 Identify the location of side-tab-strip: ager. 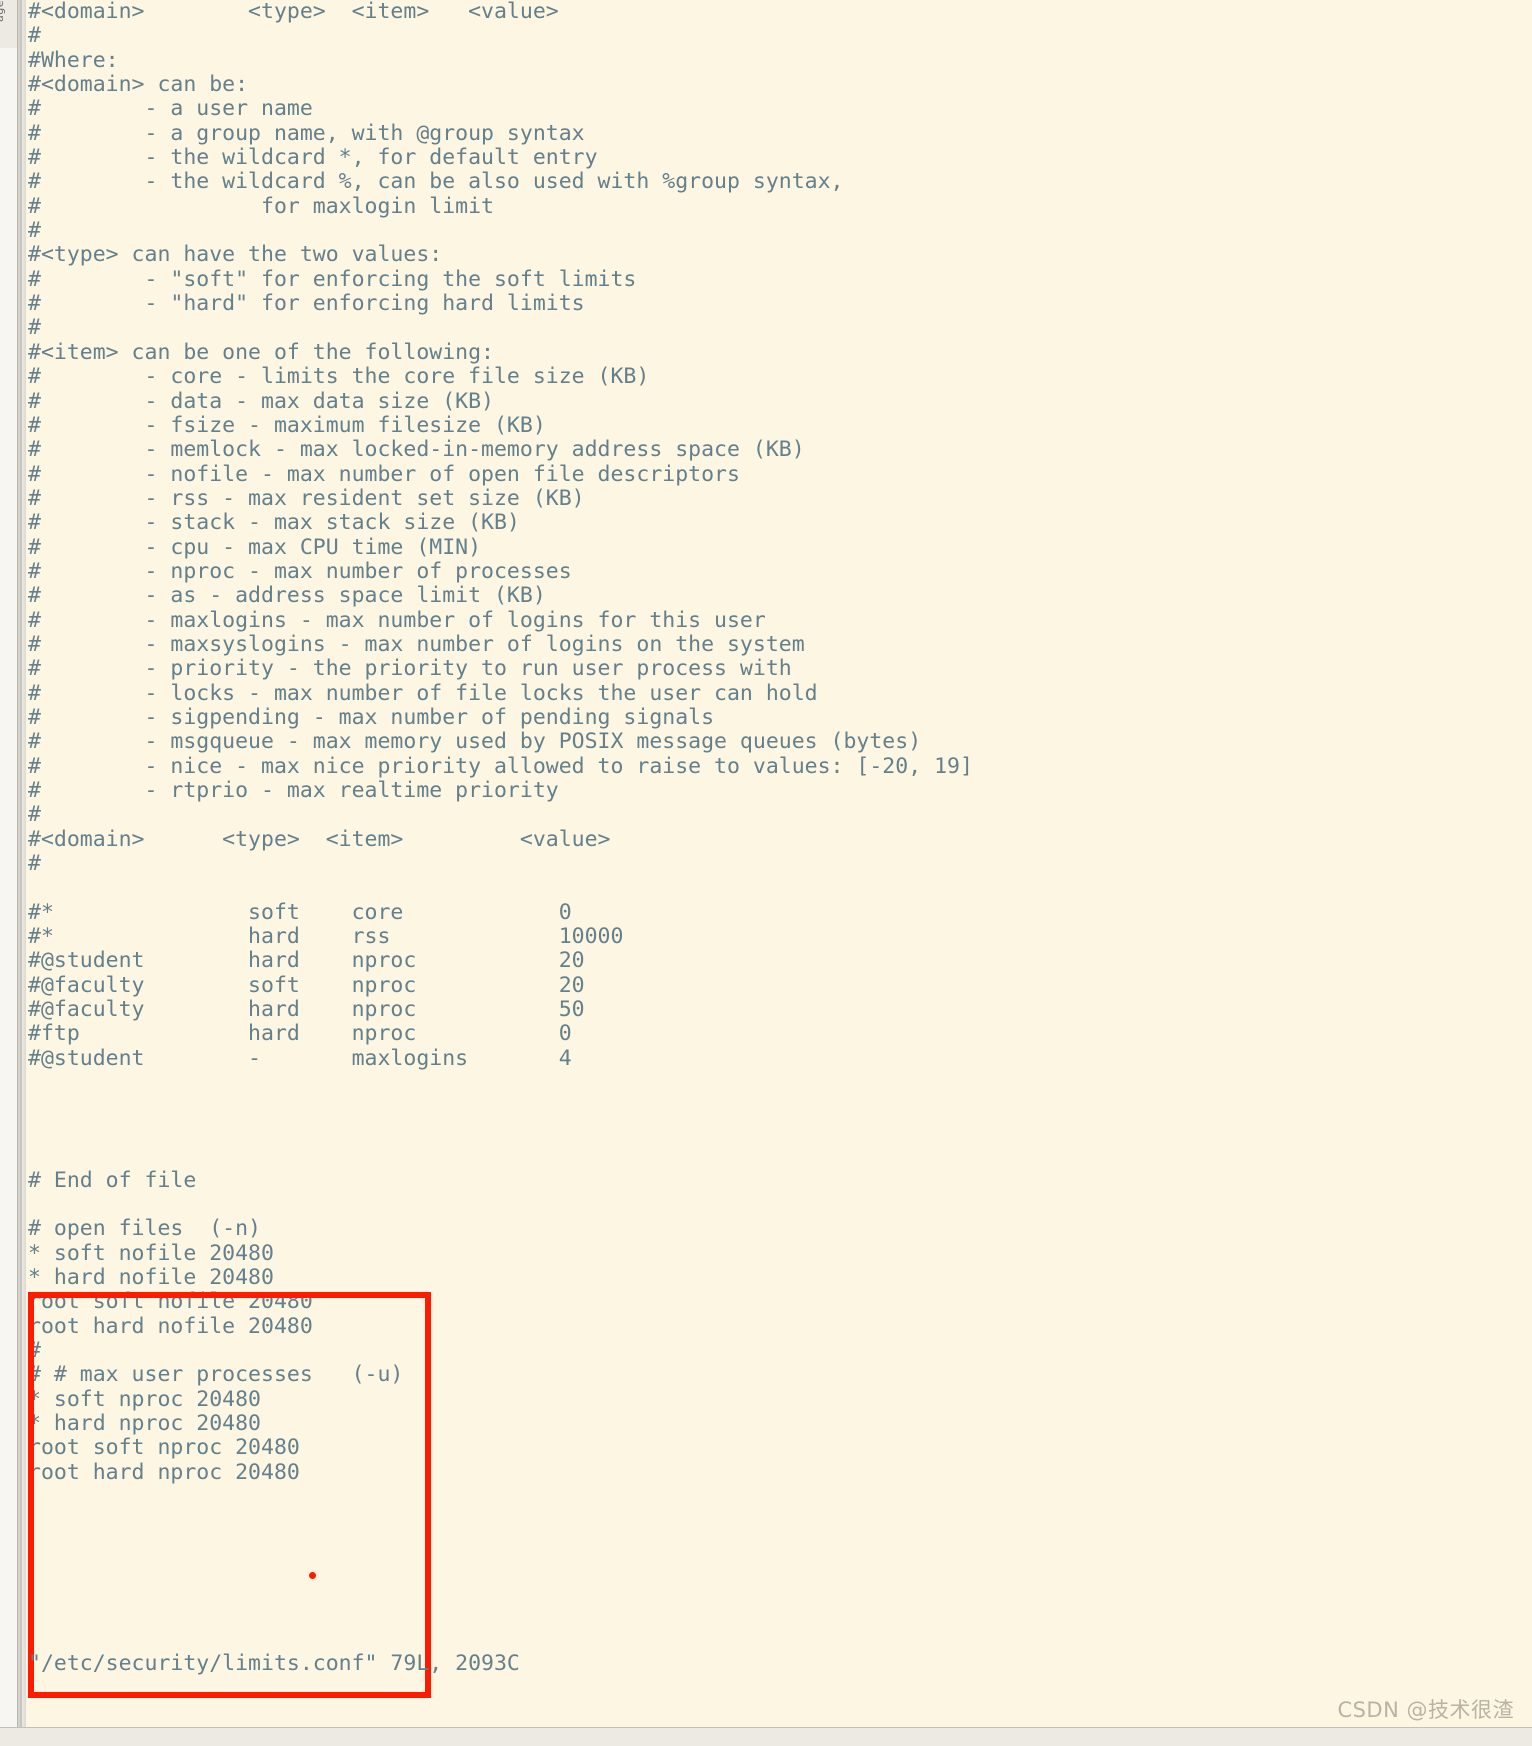
(9, 24).